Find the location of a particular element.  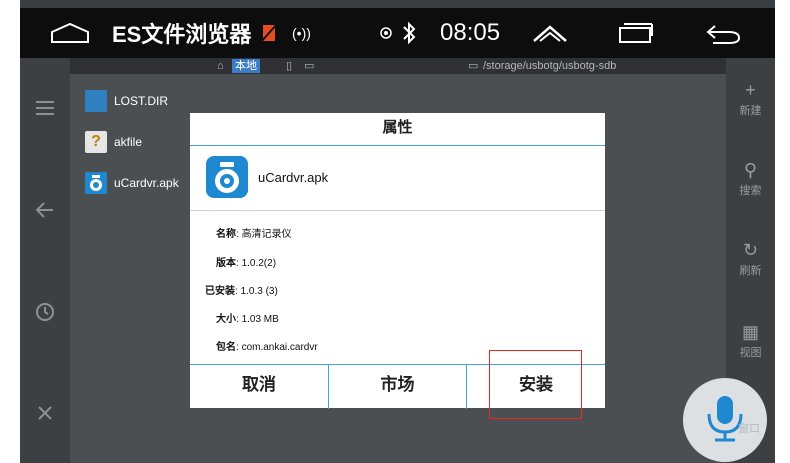

market-button: 市场 is located at coordinates (397, 387).